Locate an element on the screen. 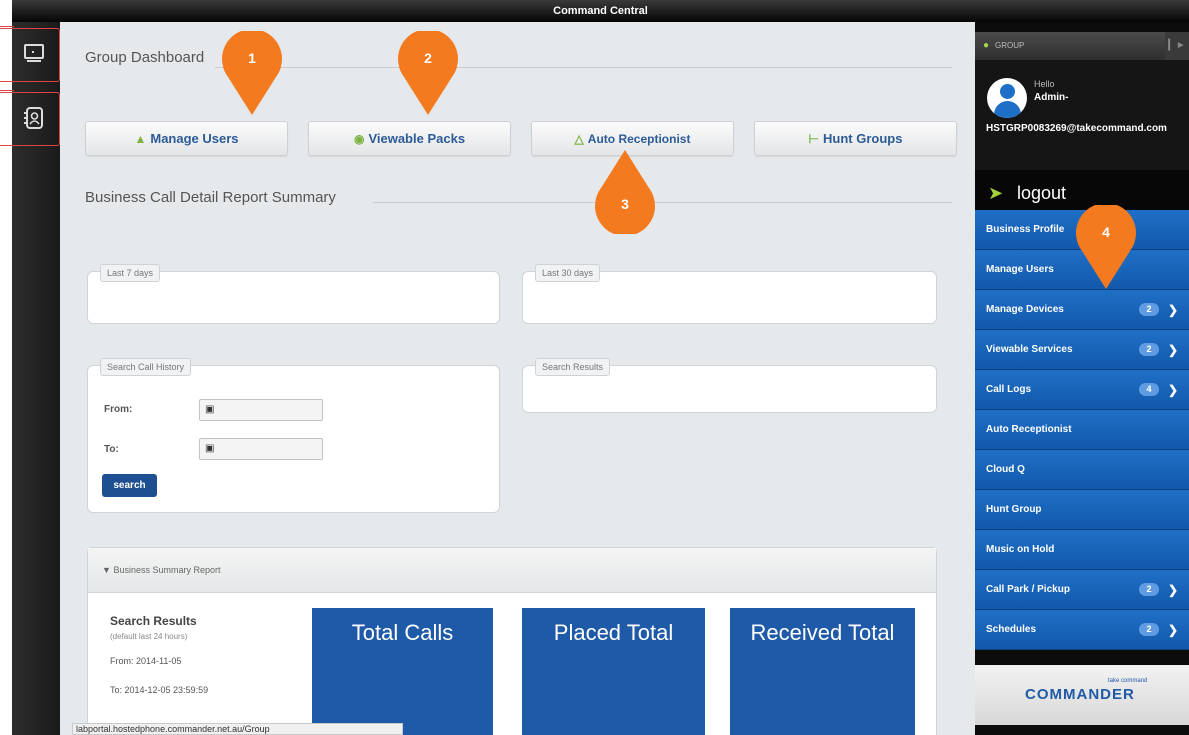 Image resolution: width=1189 pixels, height=735 pixels. menu-label: Business Profile is located at coordinates (1025, 229).